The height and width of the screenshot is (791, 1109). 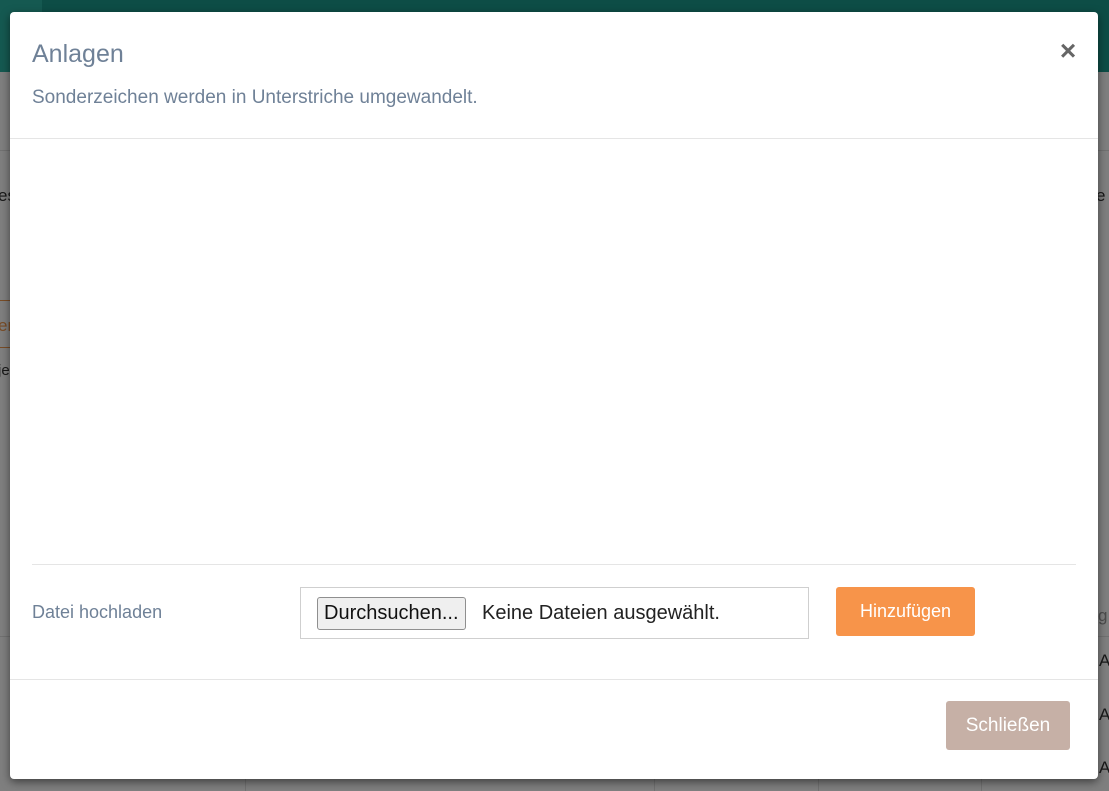 What do you see at coordinates (1008, 725) in the screenshot?
I see `close-button: Schließen` at bounding box center [1008, 725].